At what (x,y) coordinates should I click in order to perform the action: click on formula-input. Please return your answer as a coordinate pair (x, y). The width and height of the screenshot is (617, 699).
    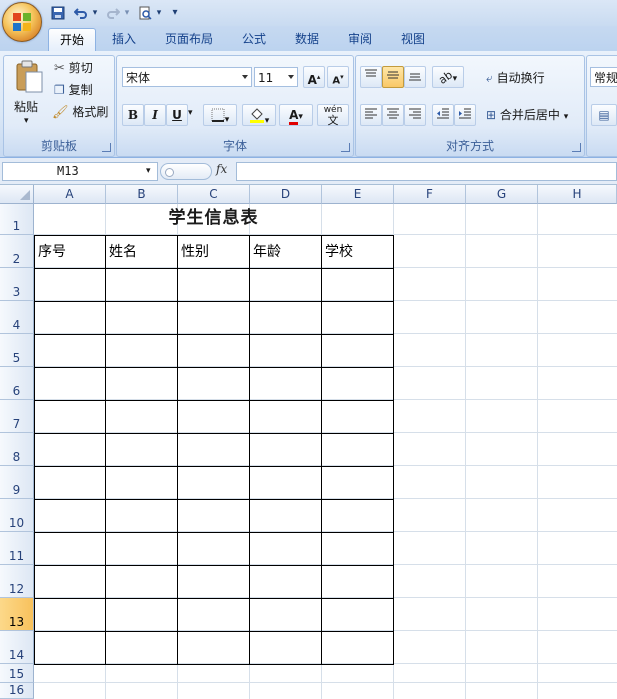
    Looking at the image, I should click on (426, 171).